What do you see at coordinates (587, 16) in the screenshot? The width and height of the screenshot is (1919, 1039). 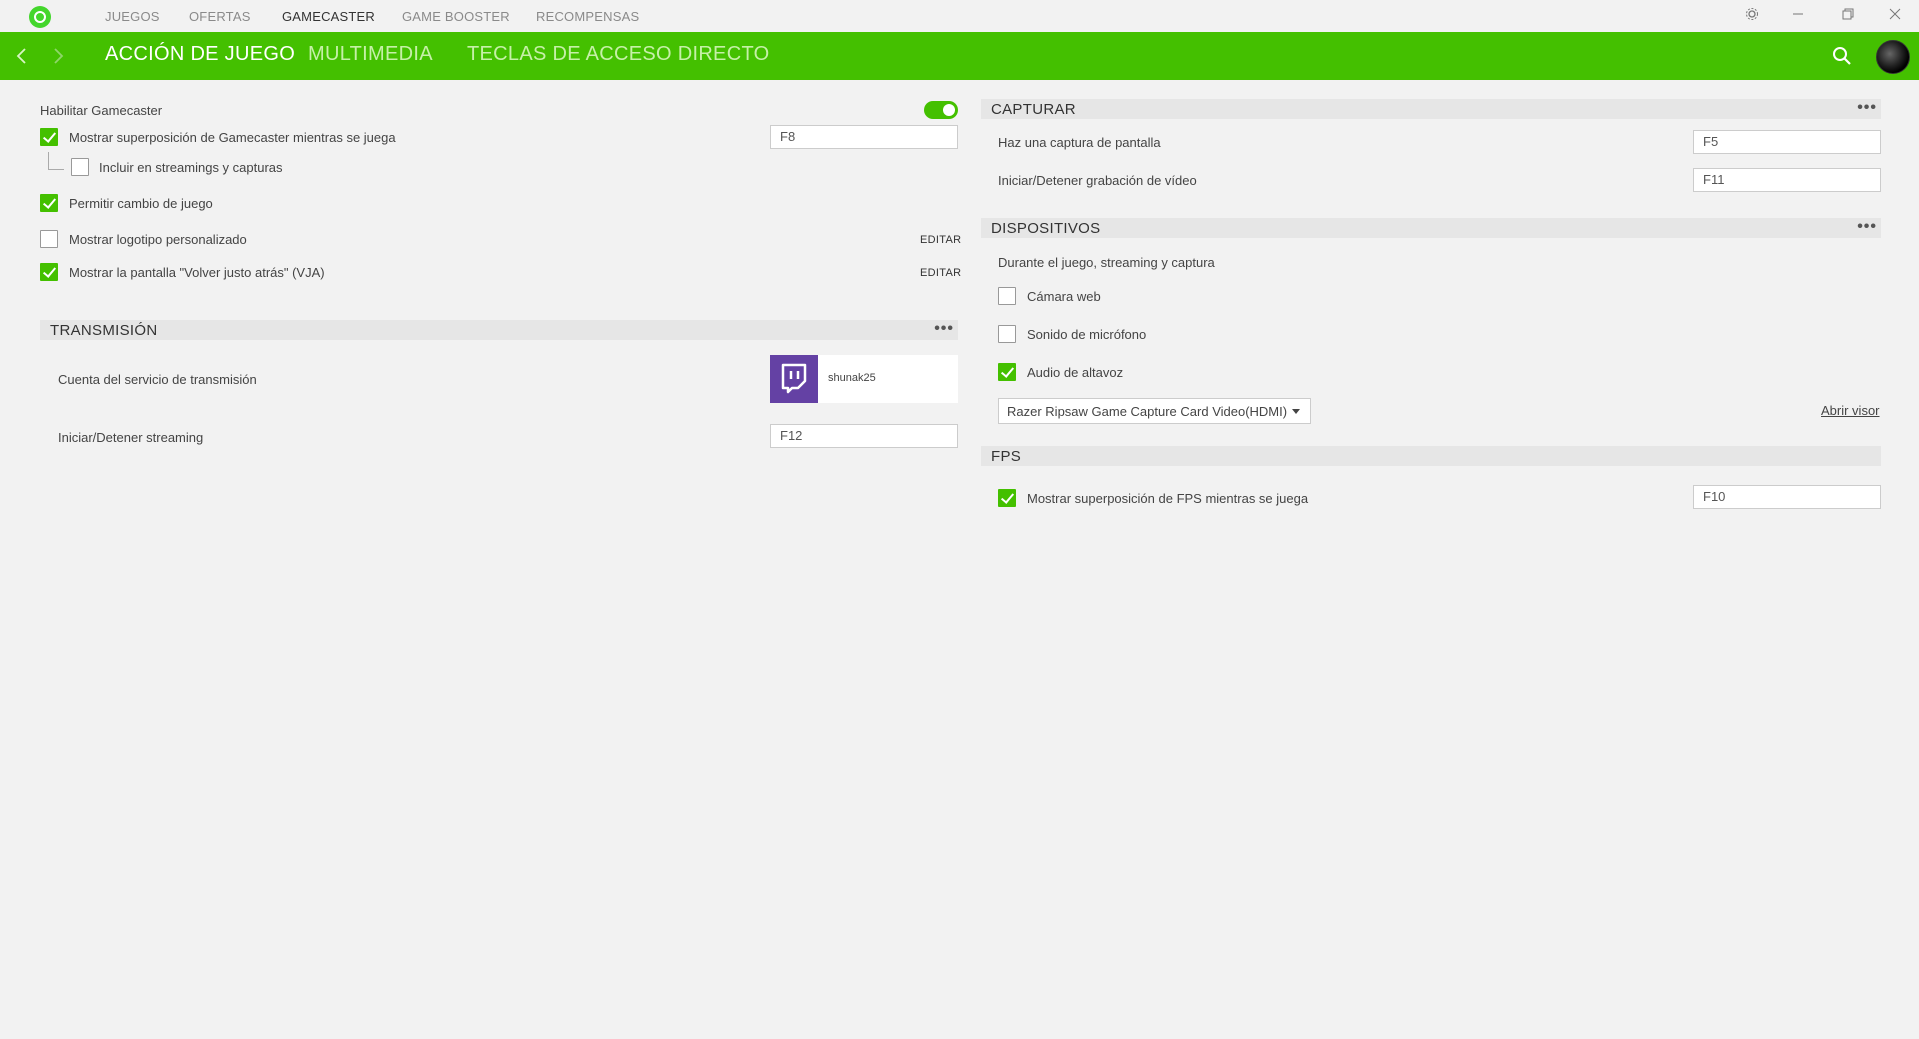 I see `topnav-item-recompensas: RECOMPENSAS` at bounding box center [587, 16].